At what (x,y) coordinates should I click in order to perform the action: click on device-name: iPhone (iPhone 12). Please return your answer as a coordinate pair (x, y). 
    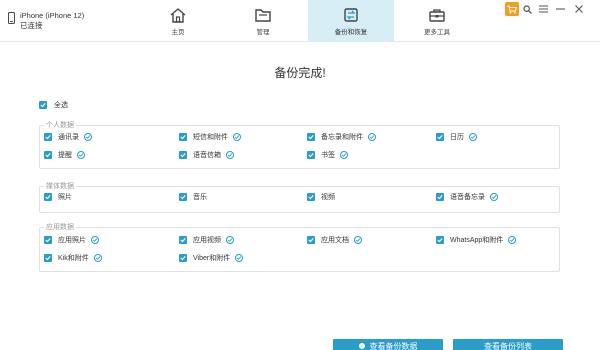
    Looking at the image, I should click on (52, 15).